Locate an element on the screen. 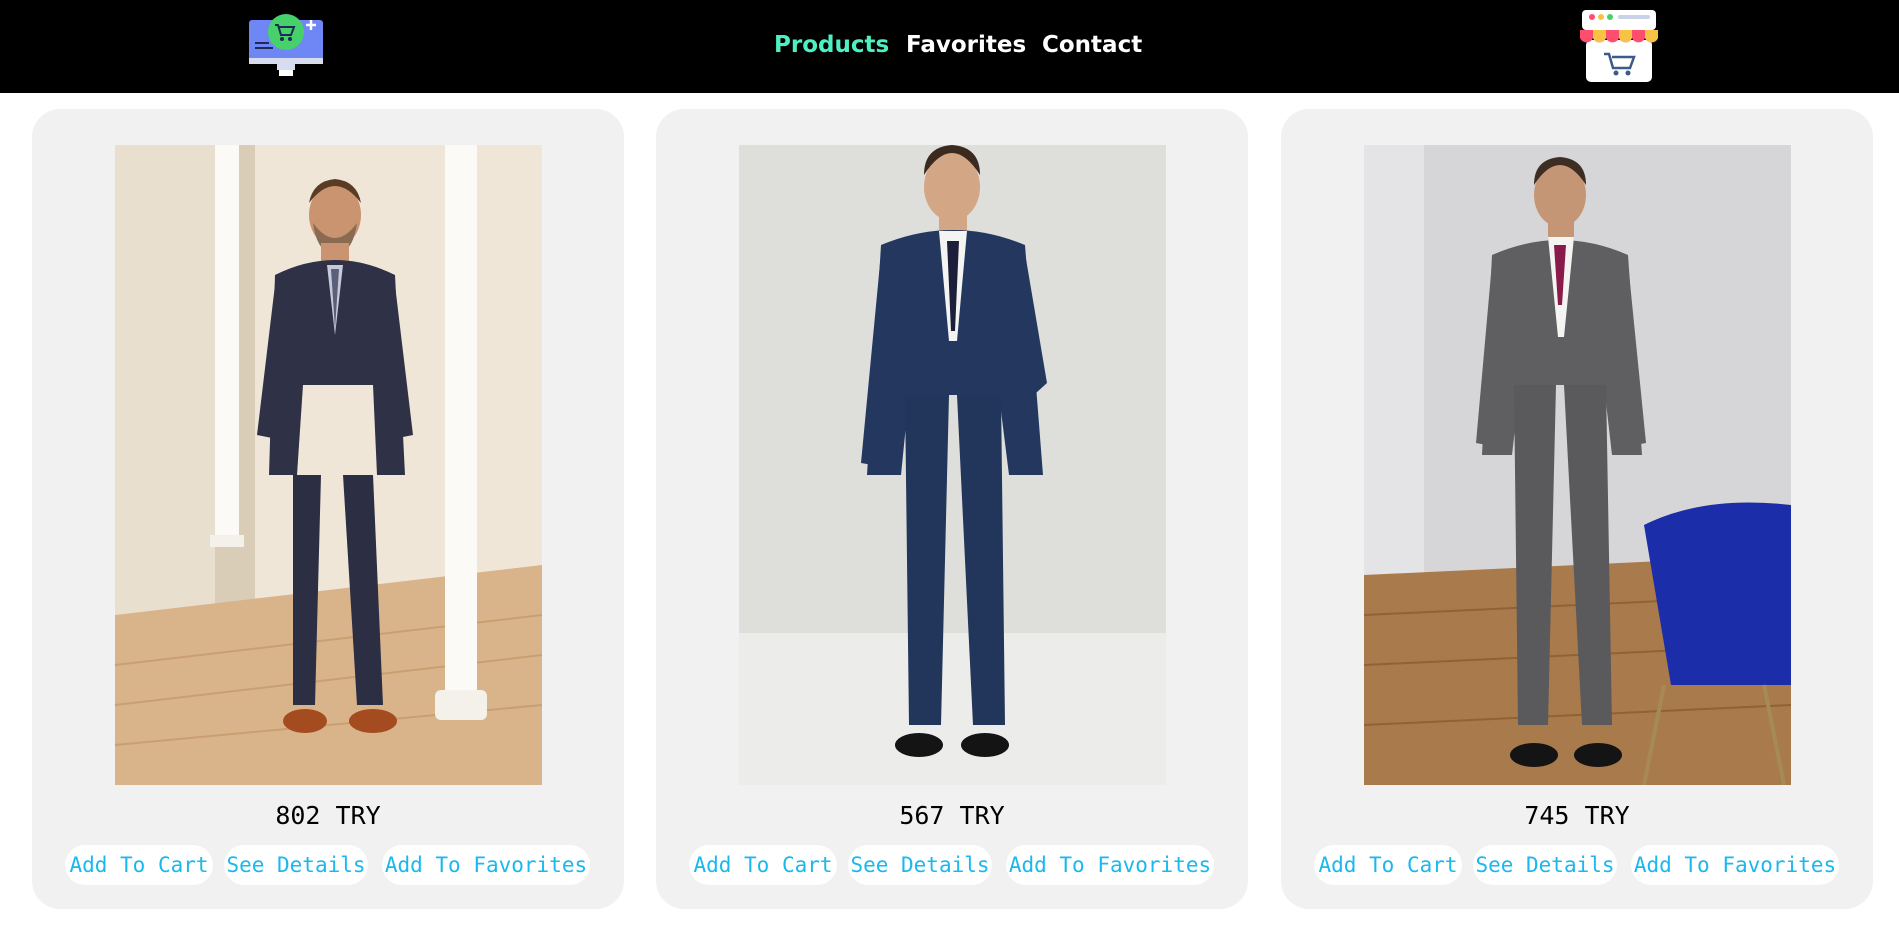 The image size is (1899, 935). nav-link-products: Products is located at coordinates (831, 45).